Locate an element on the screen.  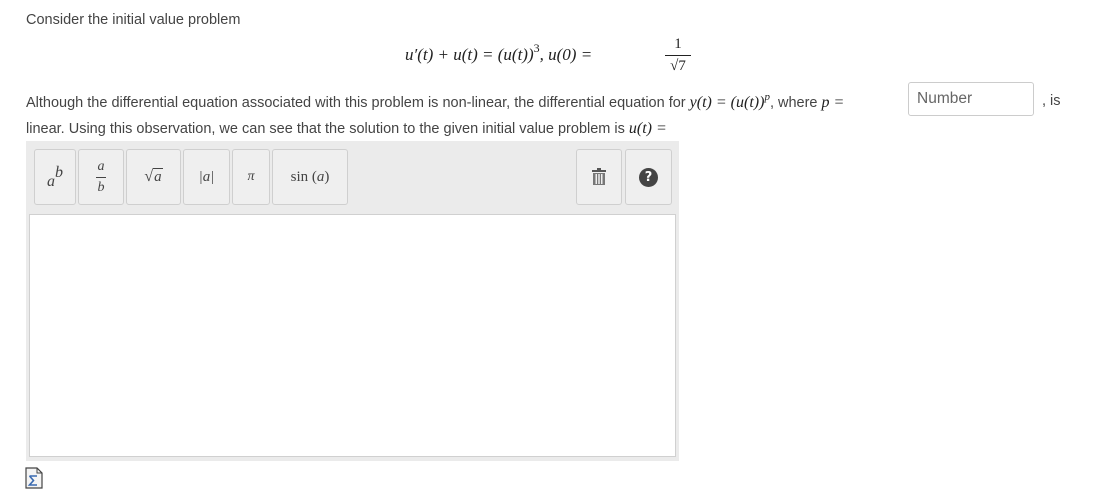
is-suffix: , is is located at coordinates (1051, 101).